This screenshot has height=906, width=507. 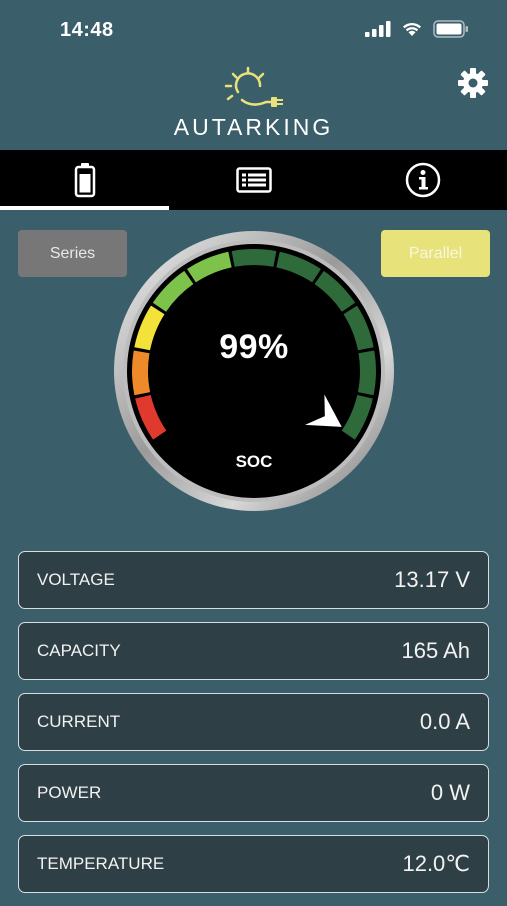 I want to click on tab-battery, so click(x=84, y=180).